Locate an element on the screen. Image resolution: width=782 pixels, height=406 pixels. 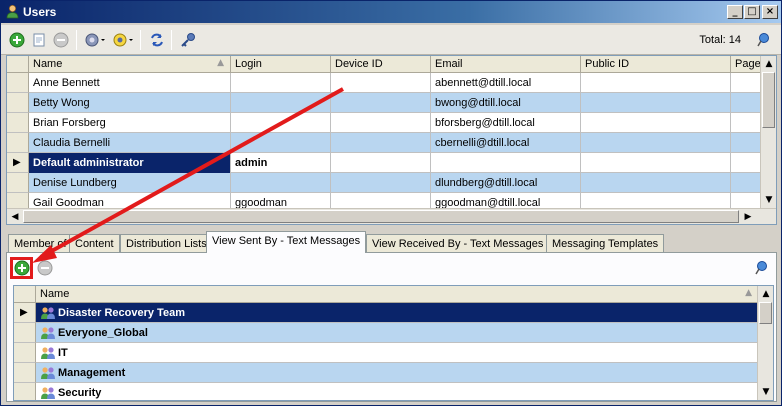
panel-pin-button is located at coordinates (761, 268).